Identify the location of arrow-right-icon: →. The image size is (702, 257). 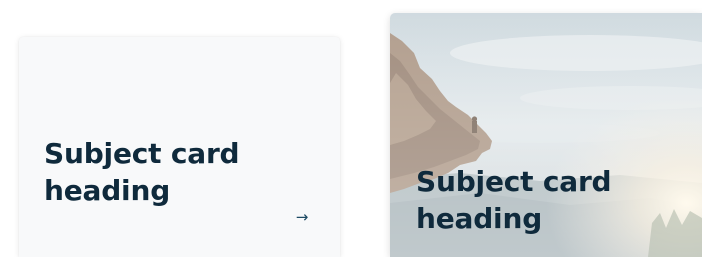
(302, 217).